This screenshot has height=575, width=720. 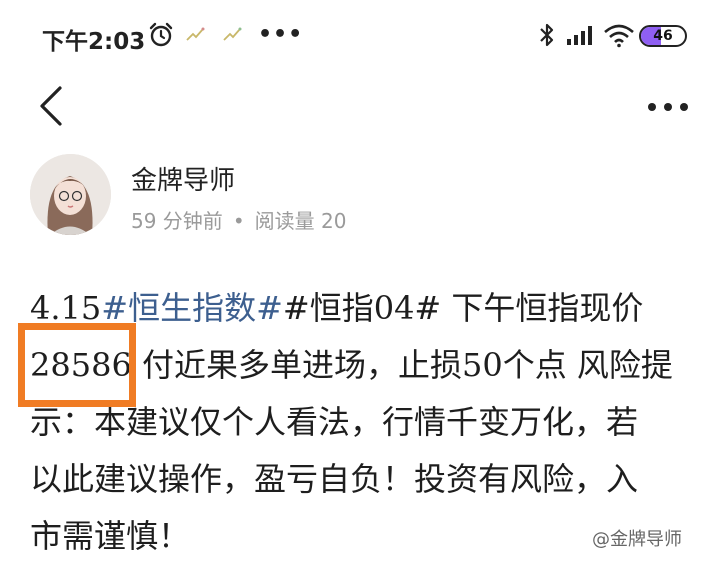 I want to click on article-text: #恒指04# 下午恒指现价, so click(x=463, y=308).